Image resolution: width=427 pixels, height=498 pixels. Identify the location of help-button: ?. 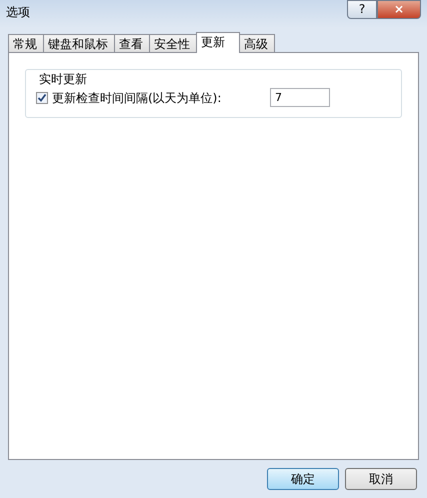
(362, 9).